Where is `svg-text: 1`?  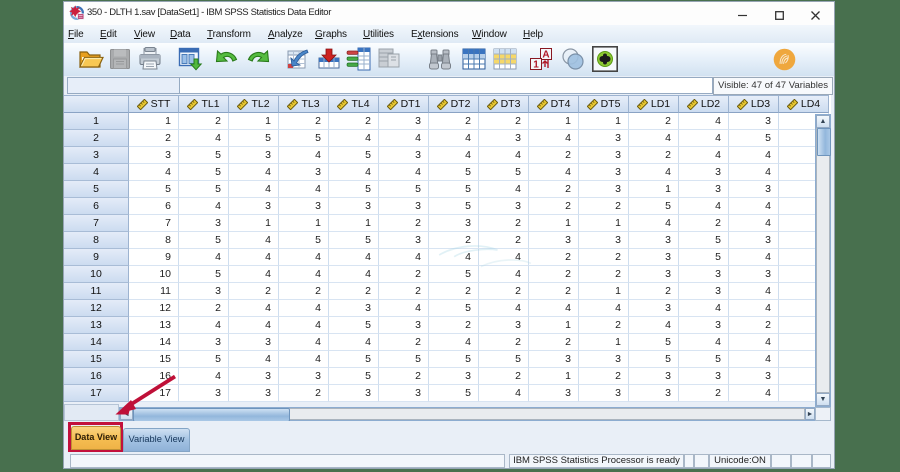 svg-text: 1 is located at coordinates (536, 65).